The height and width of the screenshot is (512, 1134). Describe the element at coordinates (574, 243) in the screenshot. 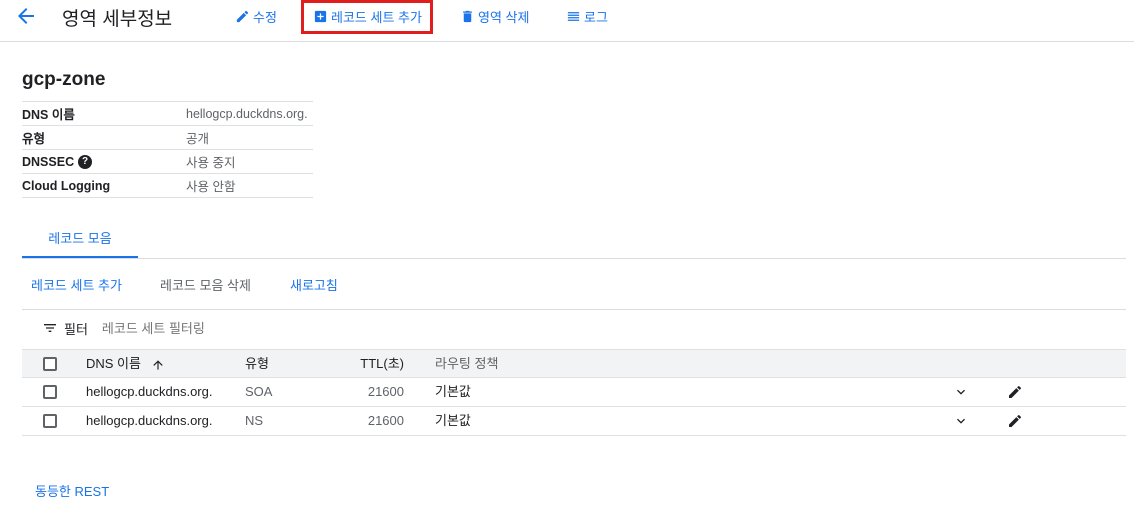

I see `tab-bar: 레코드 모음` at that location.